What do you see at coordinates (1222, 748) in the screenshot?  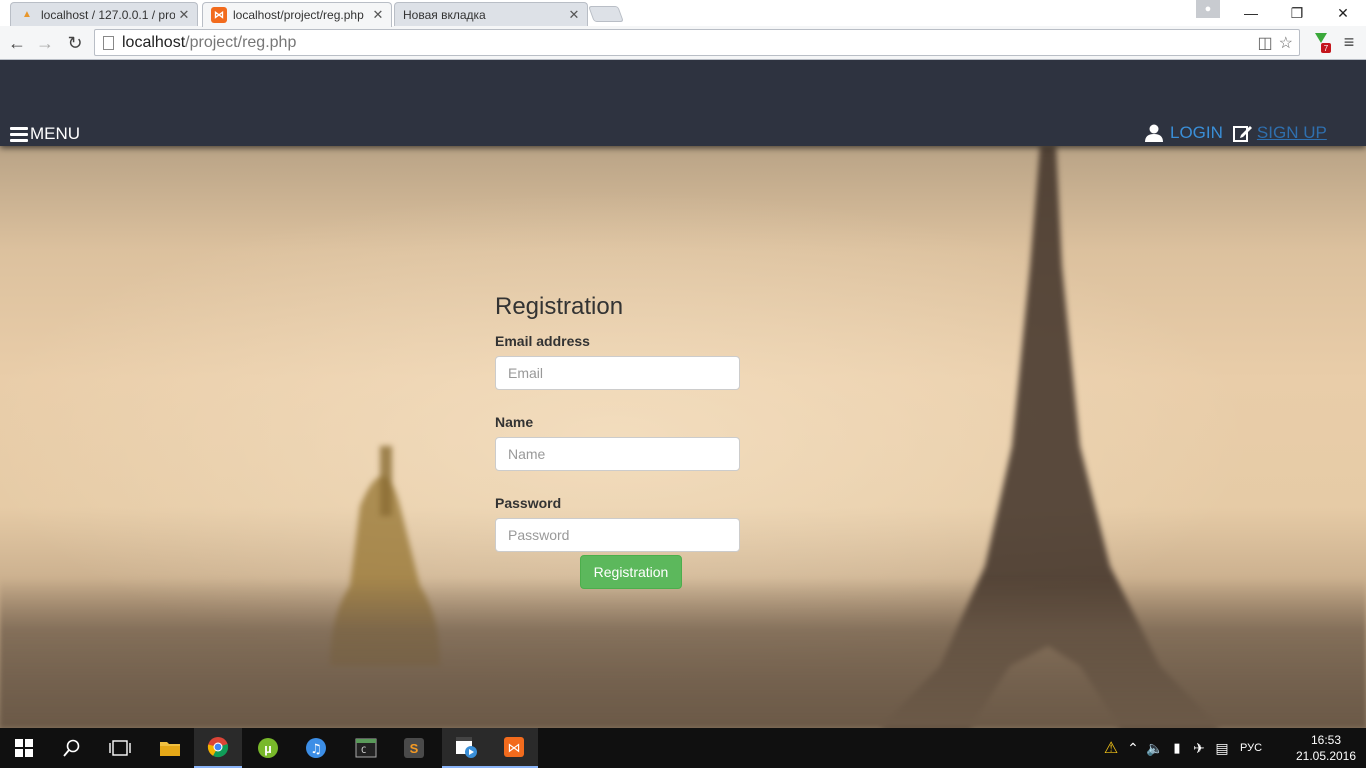 I see `notification-icon: ▤` at bounding box center [1222, 748].